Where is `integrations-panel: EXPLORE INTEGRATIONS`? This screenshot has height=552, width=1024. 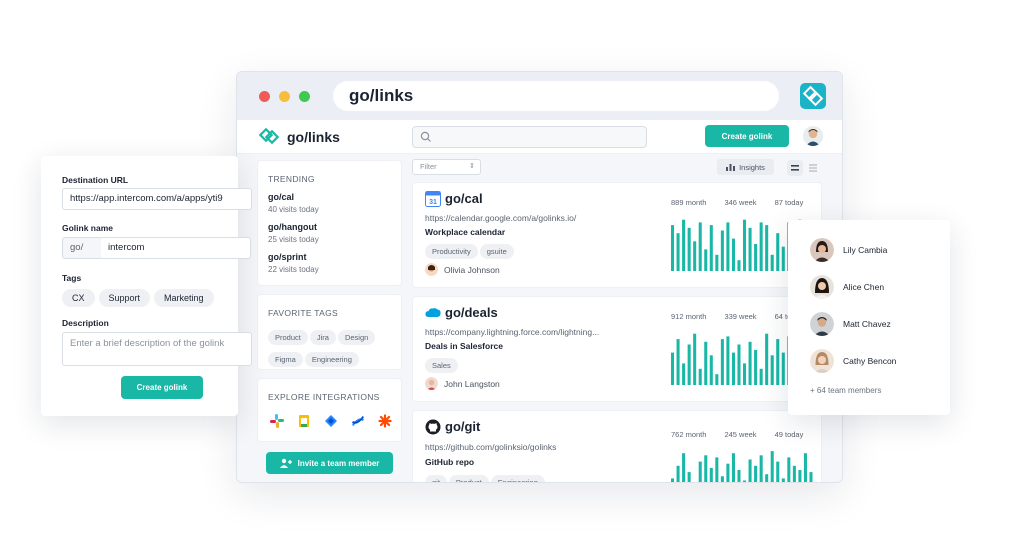 integrations-panel: EXPLORE INTEGRATIONS is located at coordinates (329, 410).